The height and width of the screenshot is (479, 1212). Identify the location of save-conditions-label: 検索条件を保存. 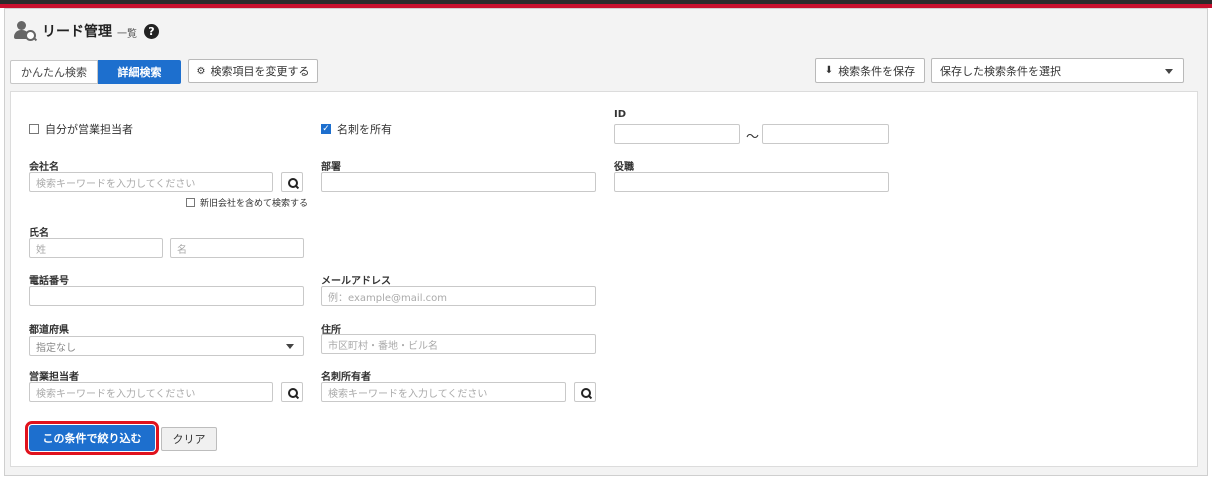
(877, 71).